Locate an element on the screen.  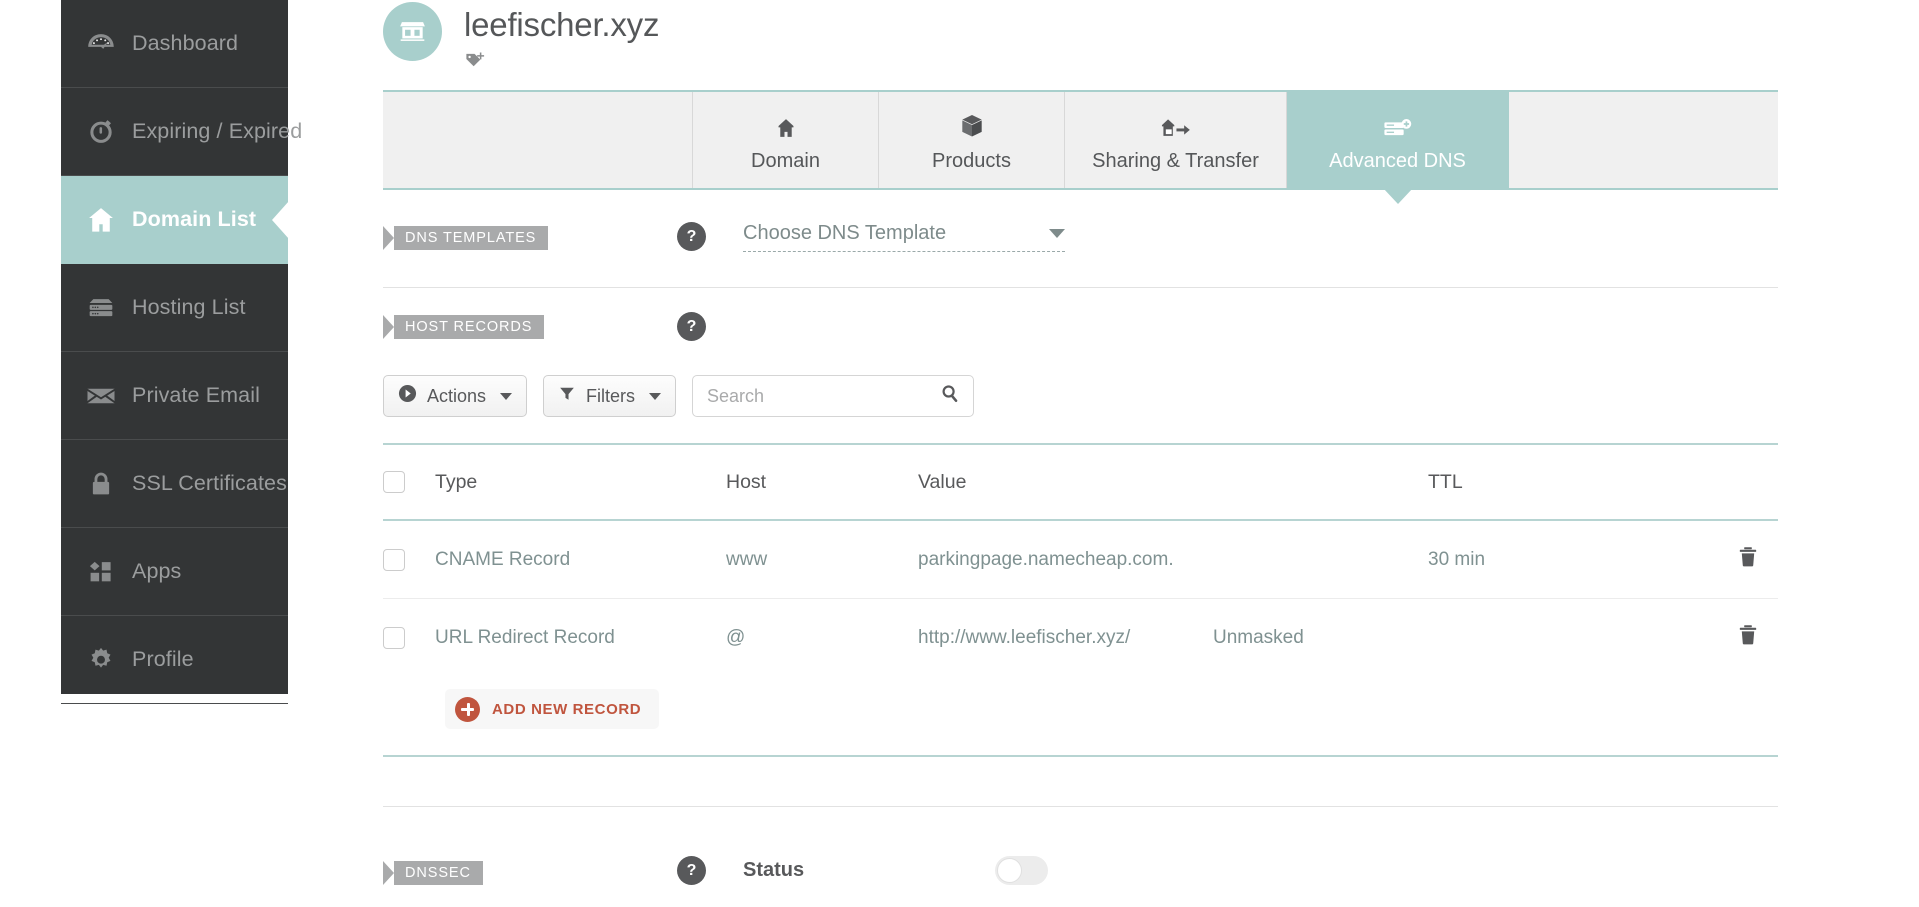
column-header-type: Type is located at coordinates (456, 481).